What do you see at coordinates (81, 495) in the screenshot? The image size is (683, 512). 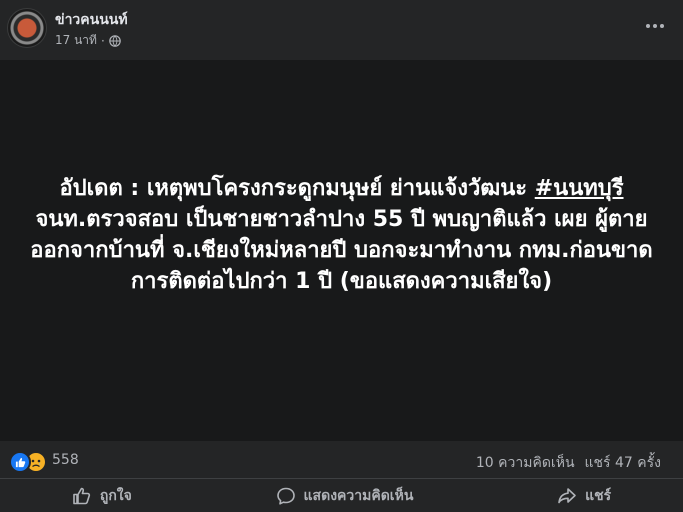 I see `thumbs-up-icon` at bounding box center [81, 495].